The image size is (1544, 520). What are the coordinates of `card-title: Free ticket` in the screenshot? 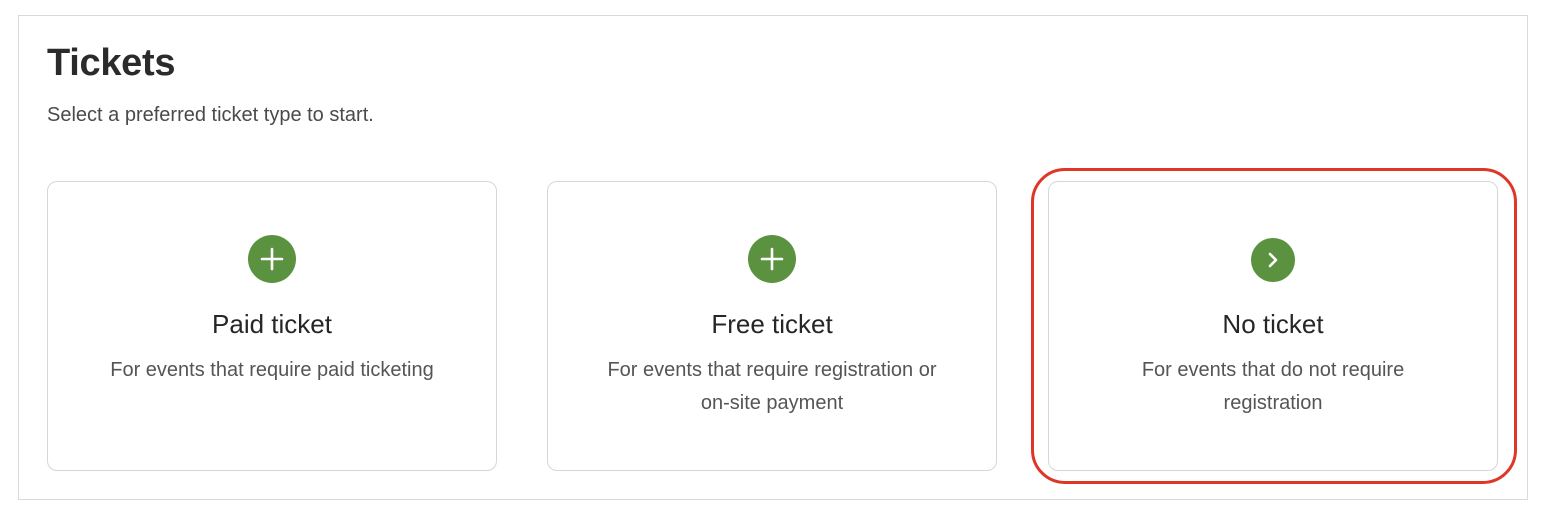 It's located at (772, 324).